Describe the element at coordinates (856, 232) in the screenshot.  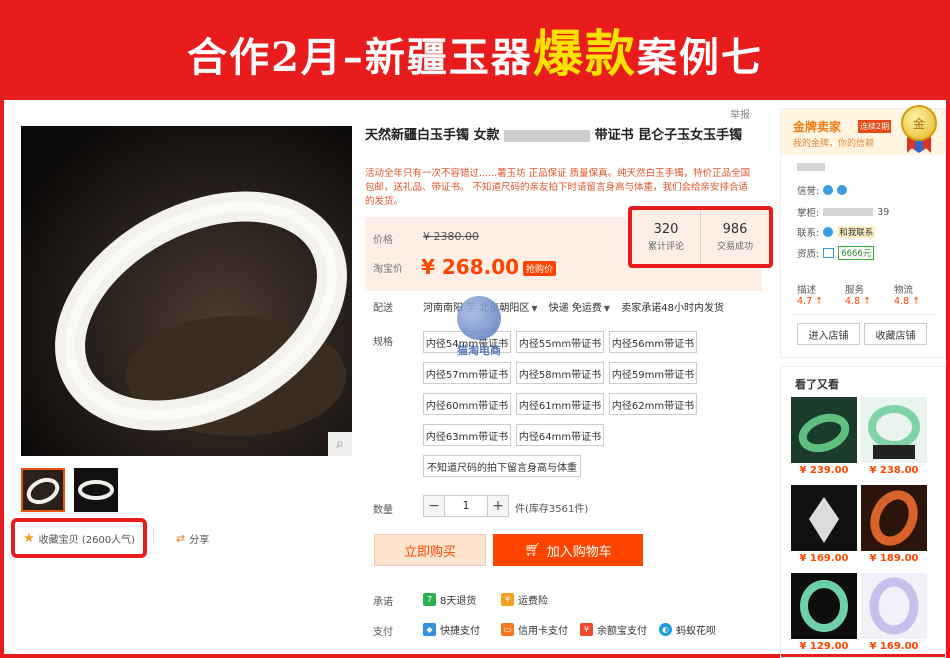
I see `contact-button: 和我联系` at that location.